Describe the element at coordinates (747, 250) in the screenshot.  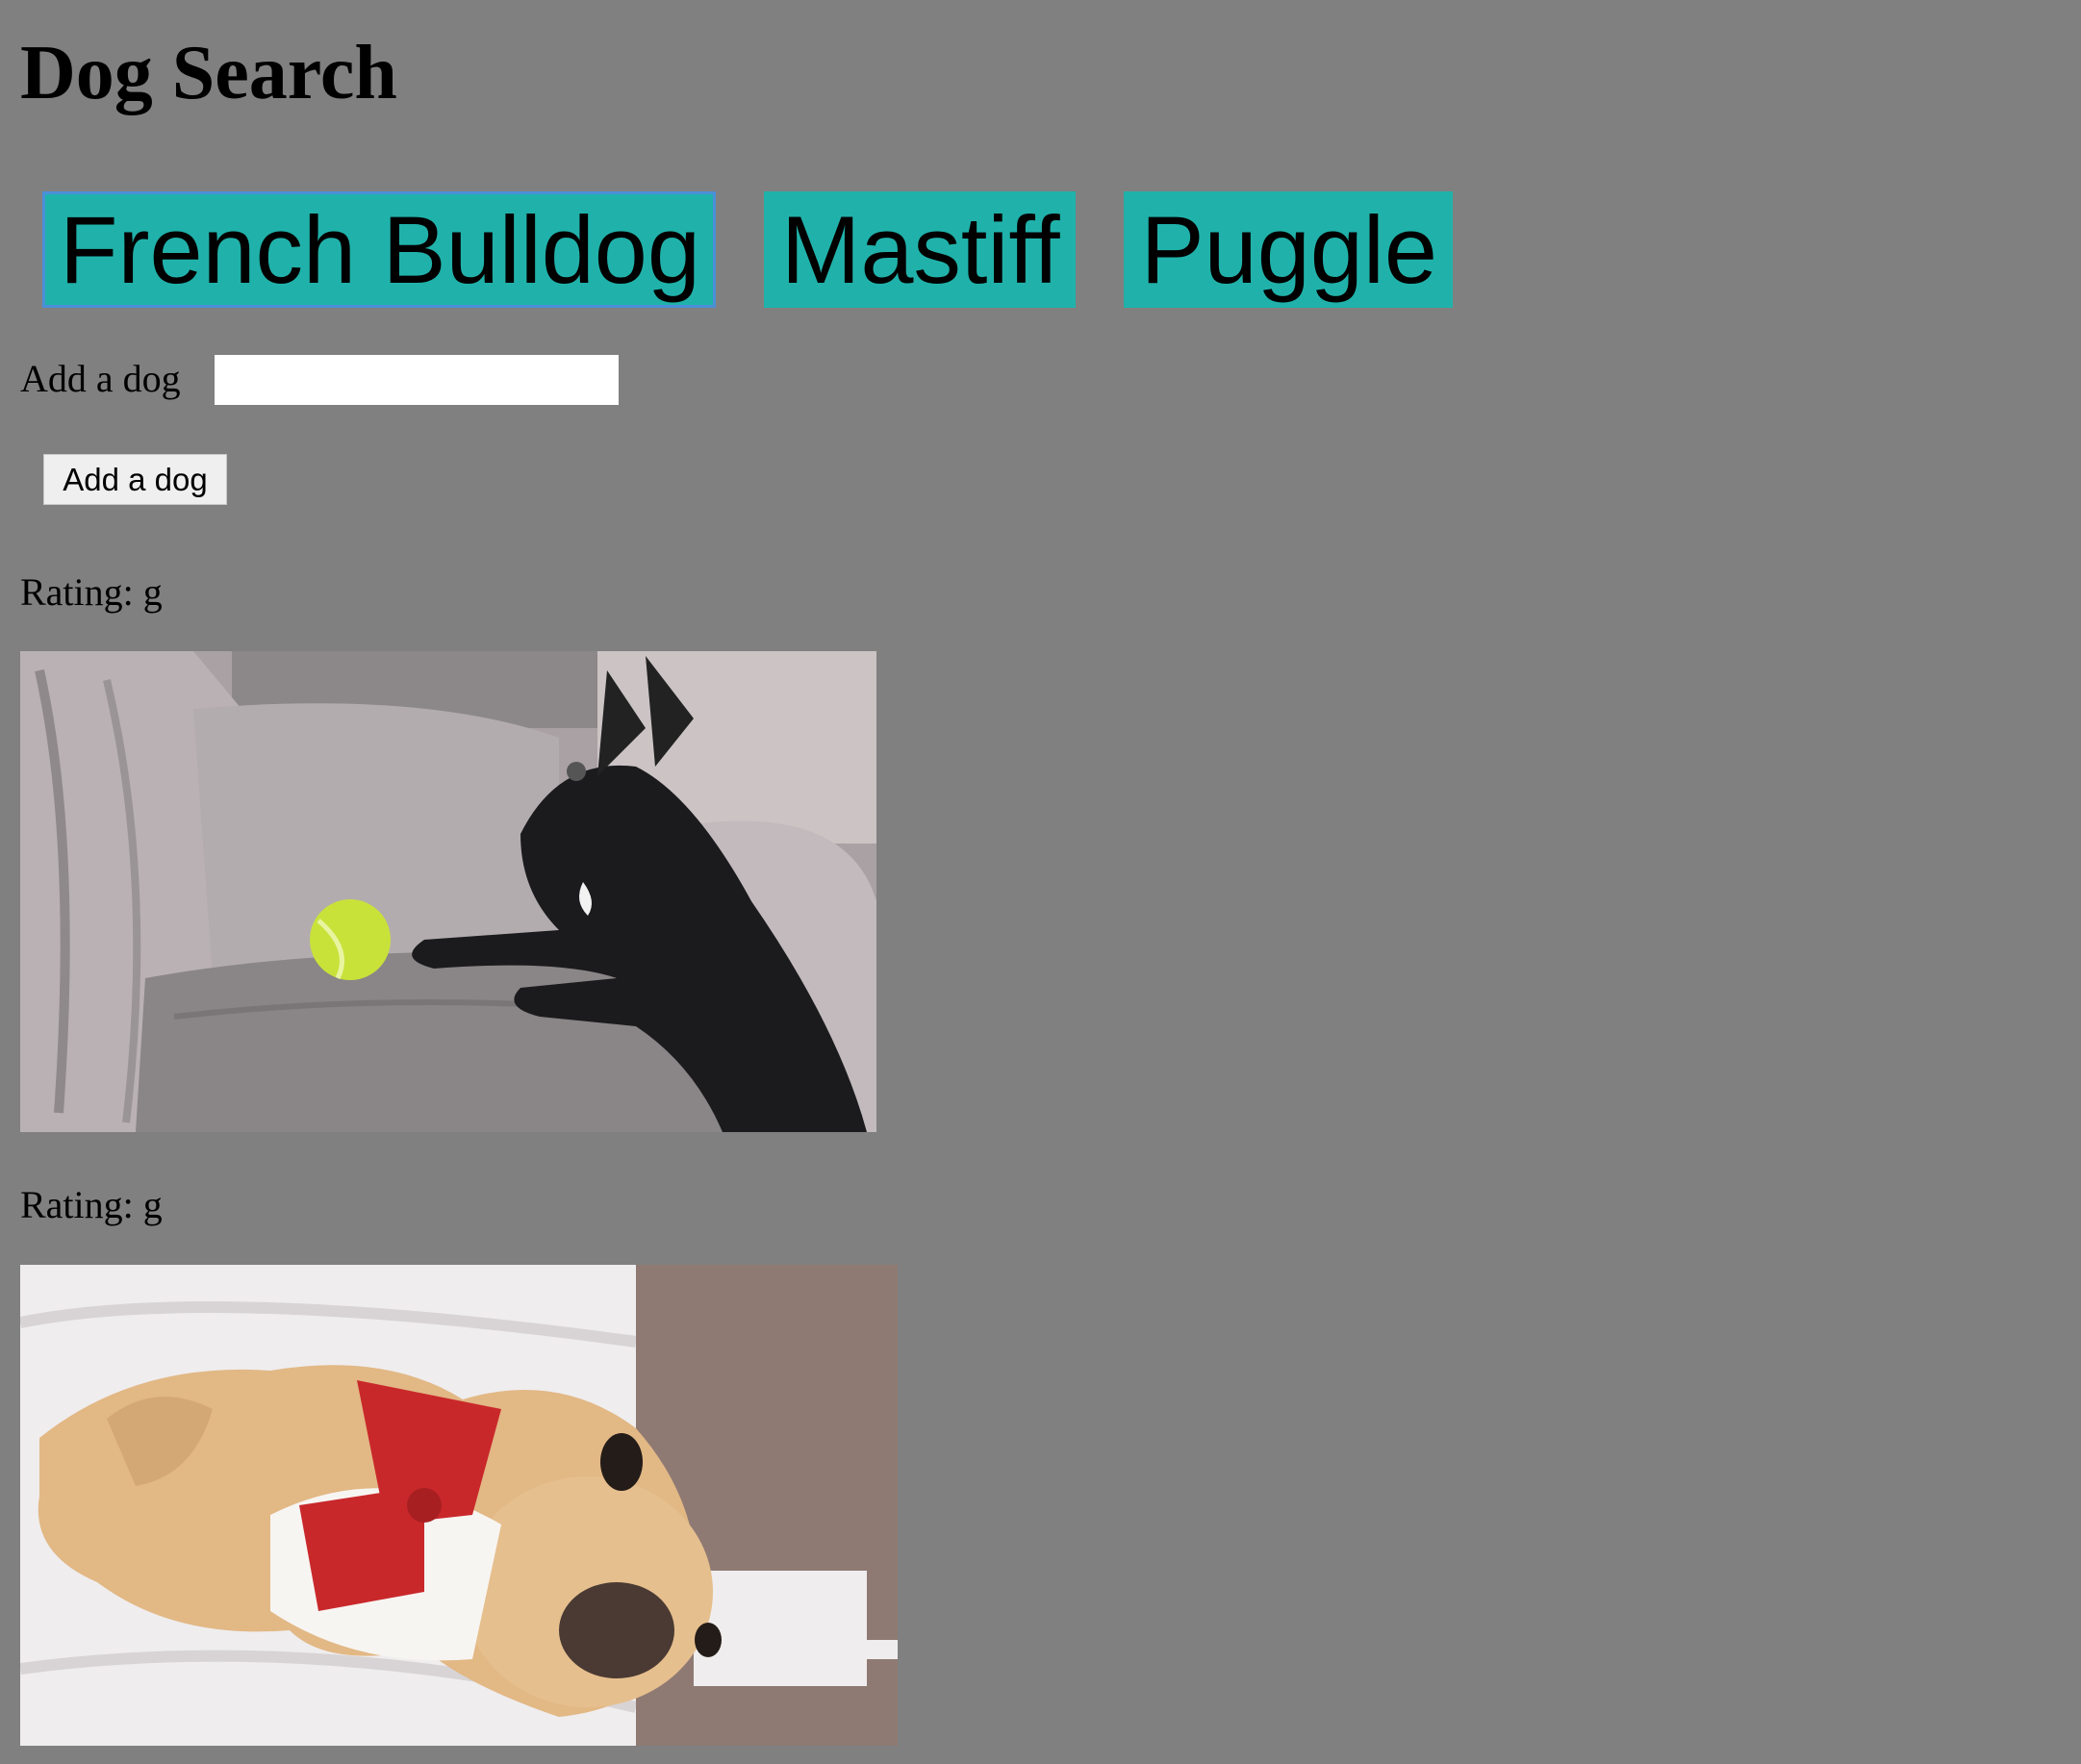
I see `breed-button-bar: French Bulldog Mastiff Puggle` at that location.